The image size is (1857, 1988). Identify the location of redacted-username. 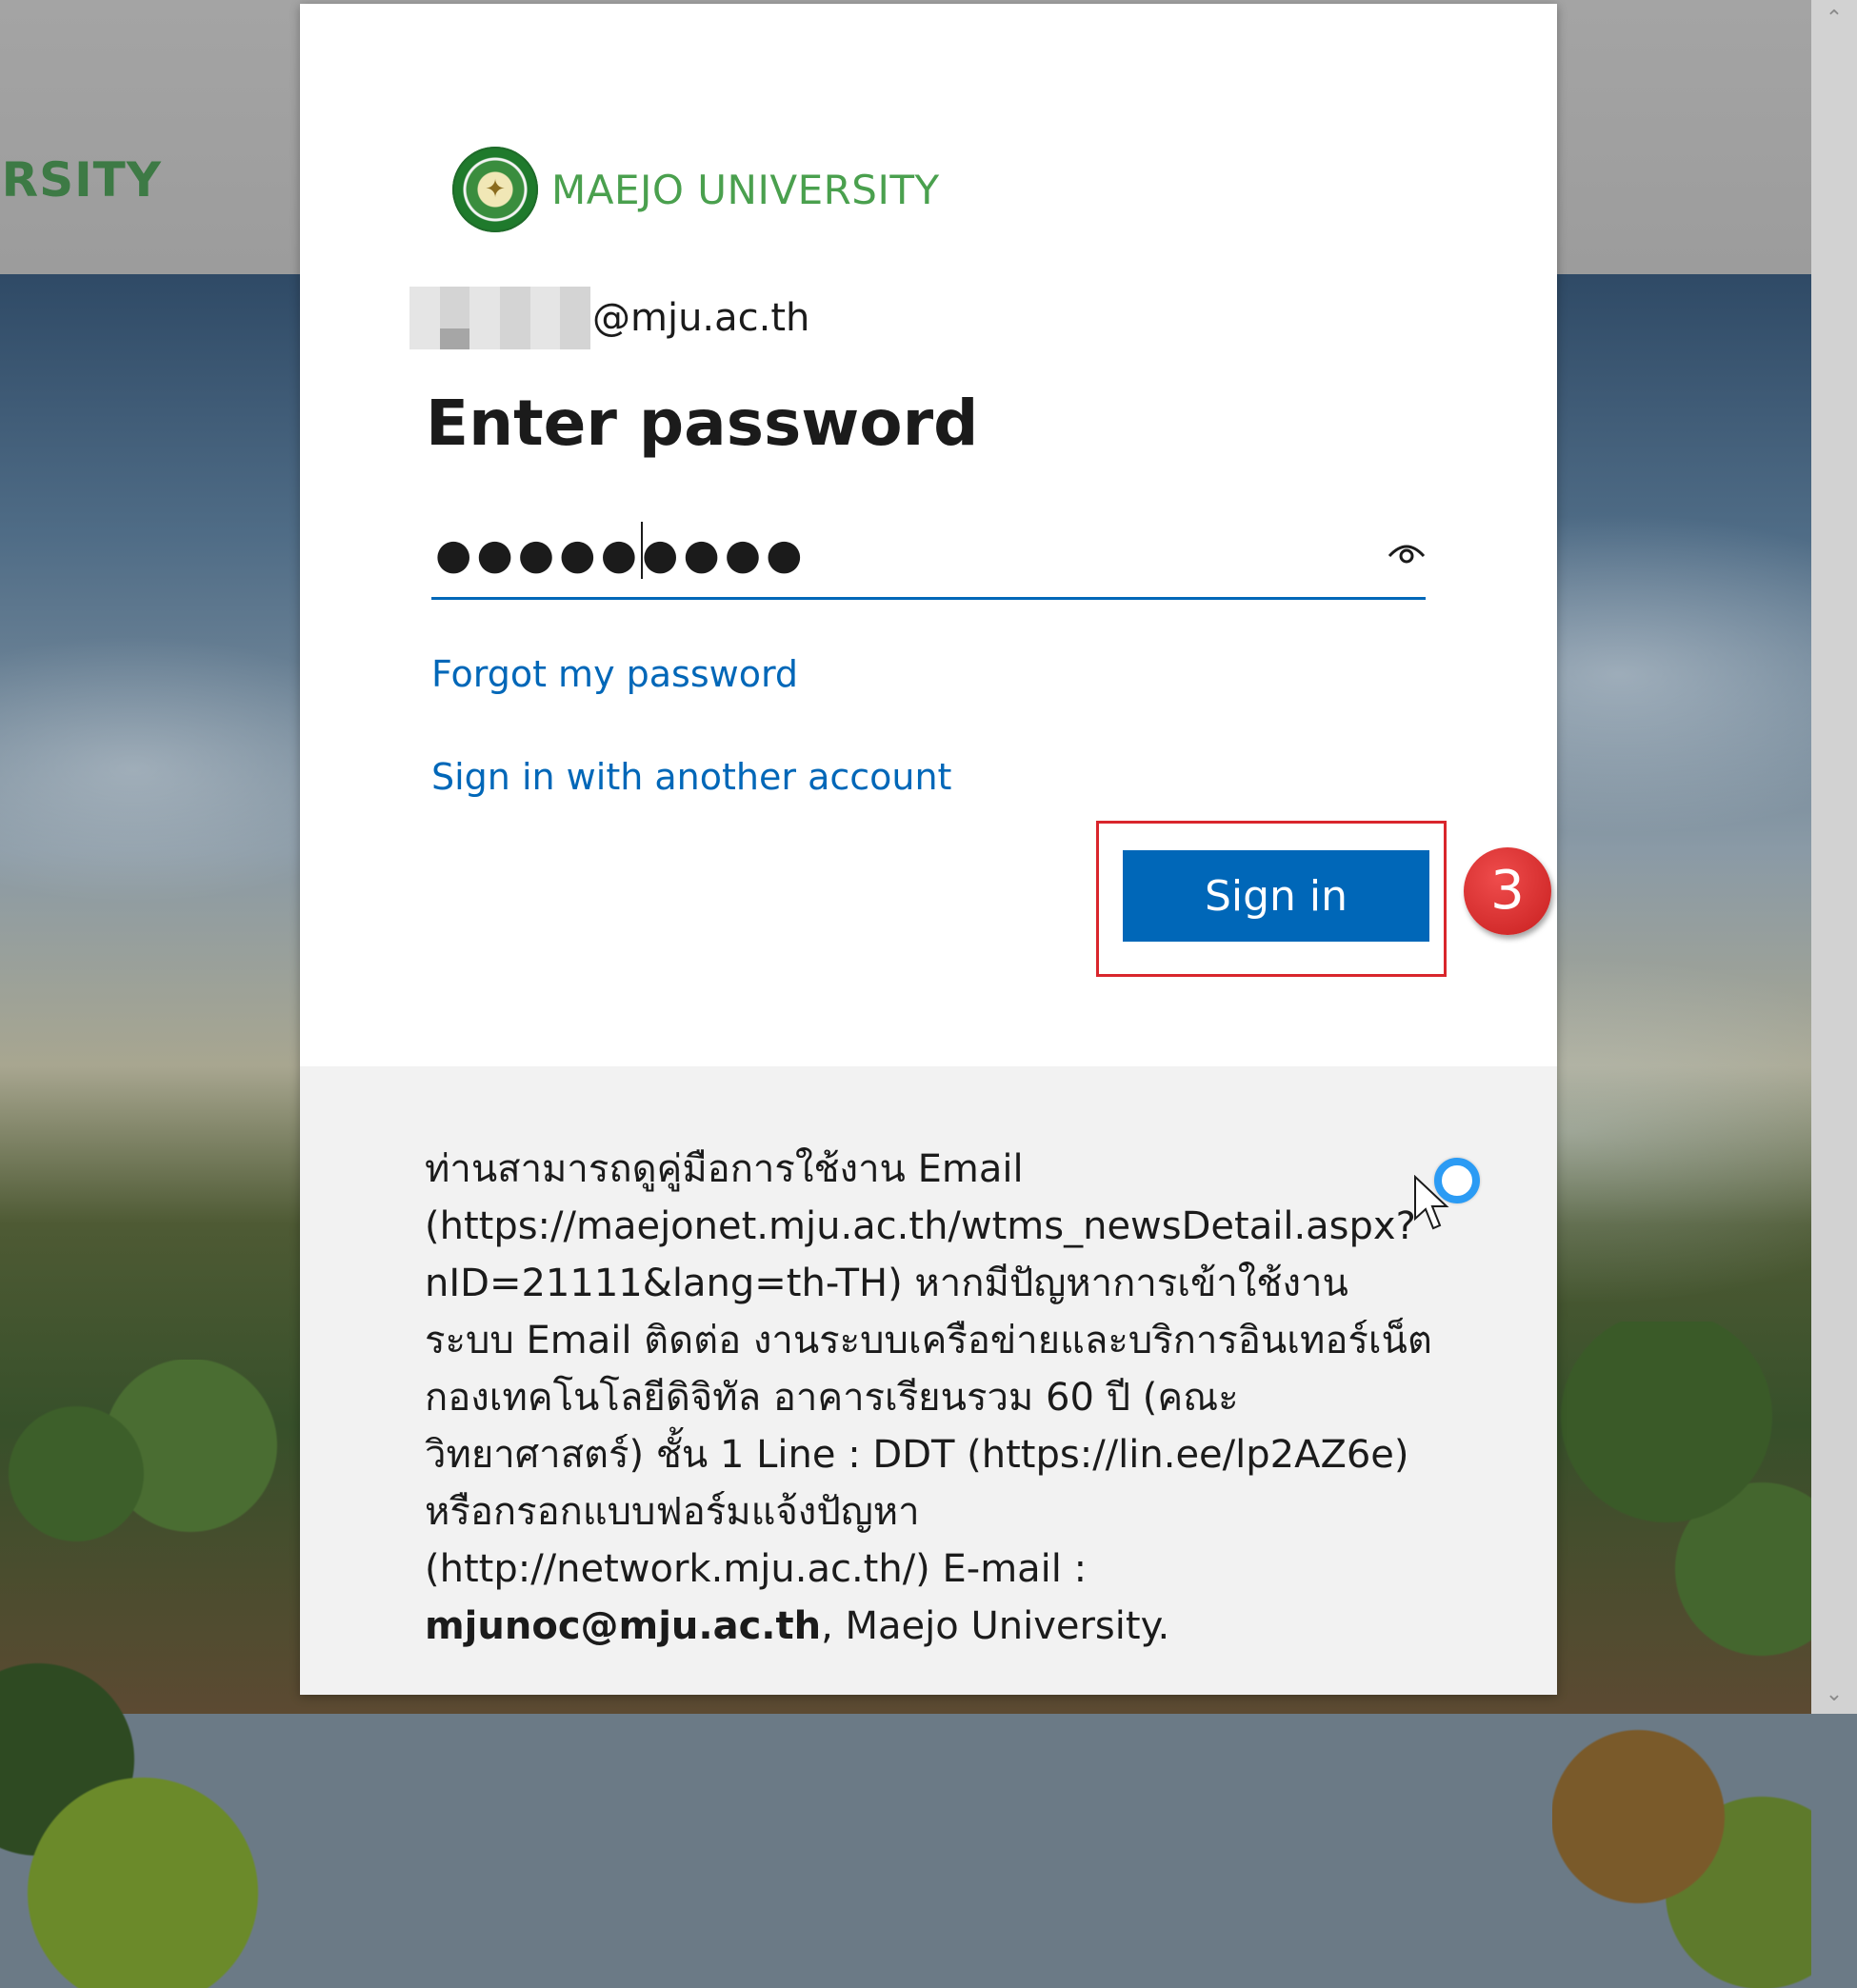
(499, 318).